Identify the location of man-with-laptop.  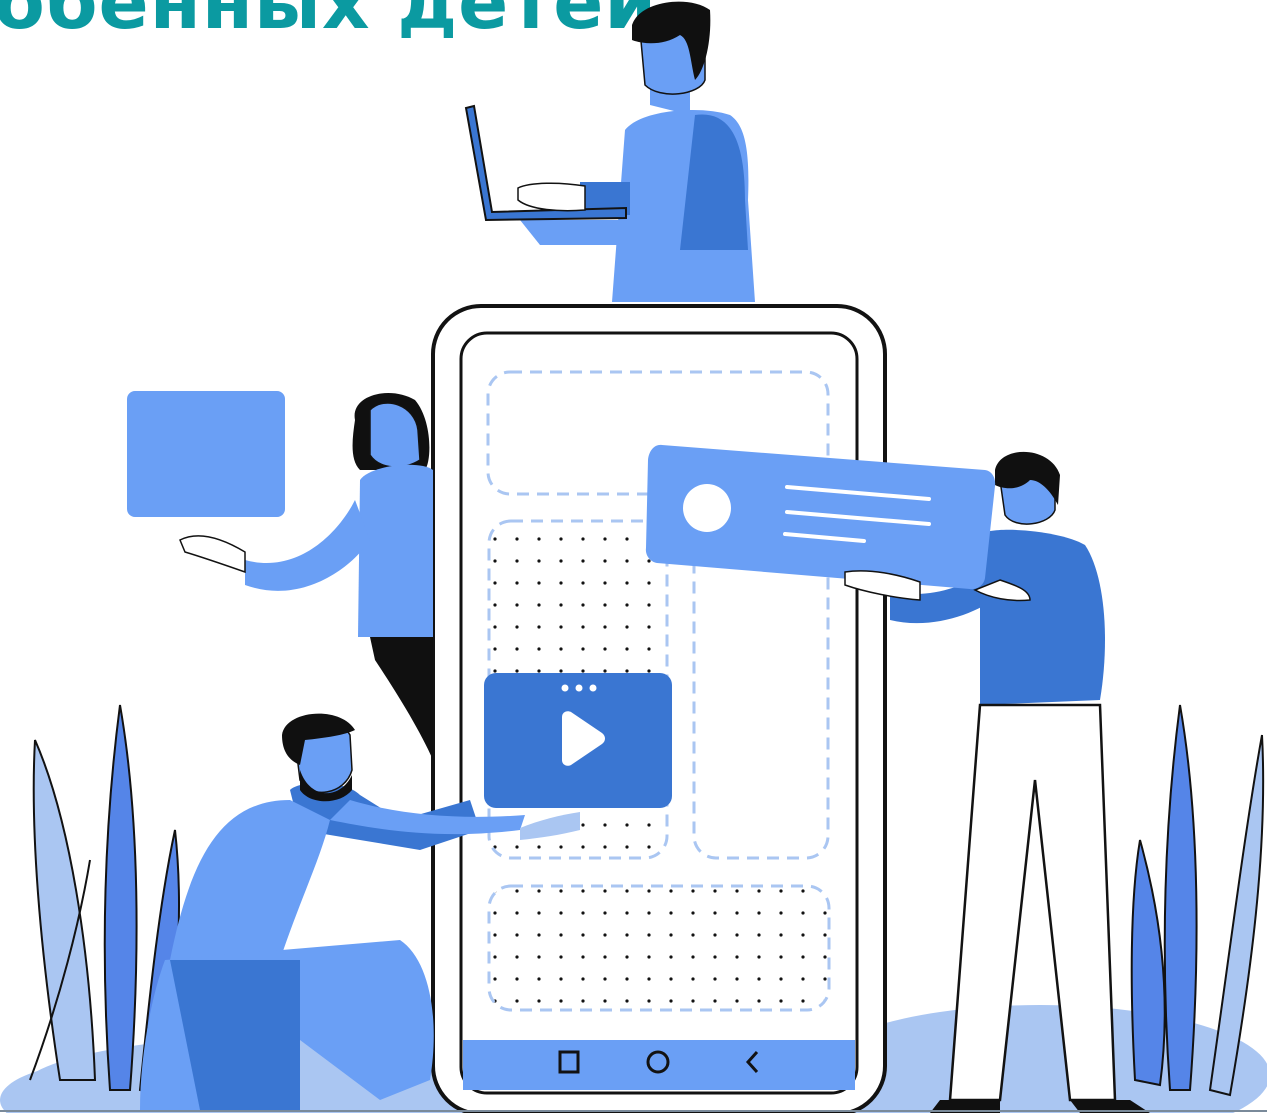
(609, 151).